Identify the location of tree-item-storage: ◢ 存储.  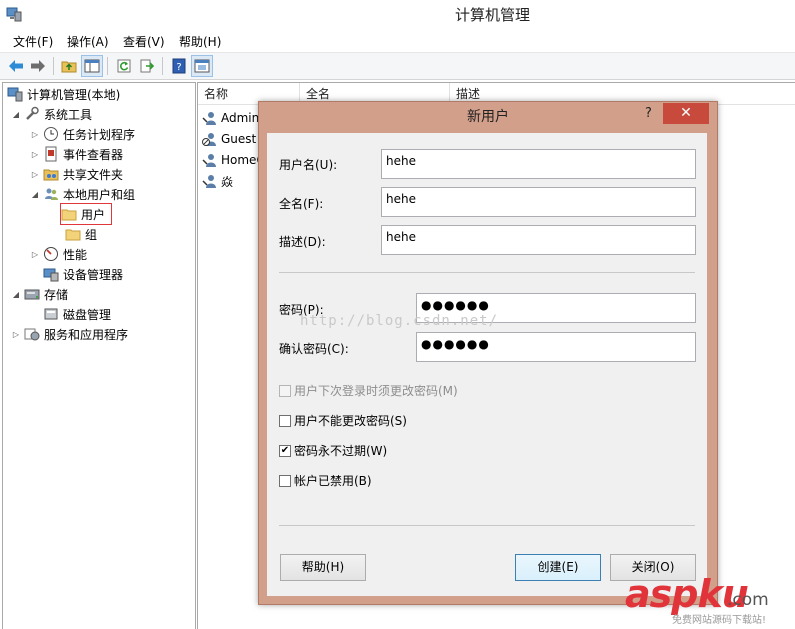
(39, 294).